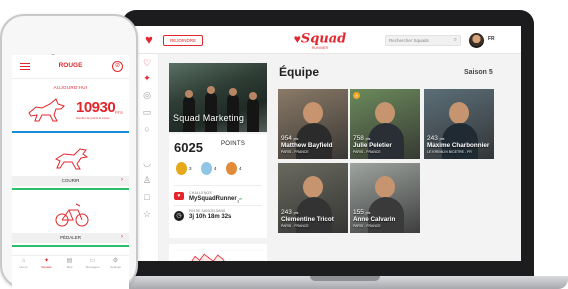 This screenshot has height=289, width=568. I want to click on tab-squads: ✦ Squads, so click(46, 263).